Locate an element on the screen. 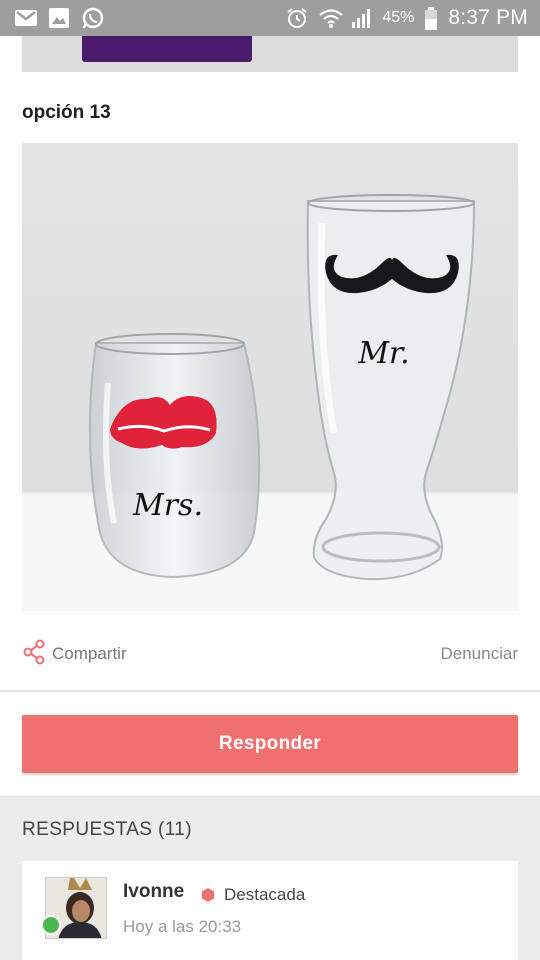 The height and width of the screenshot is (960, 540). mrs-glass: Mrs. is located at coordinates (174, 456).